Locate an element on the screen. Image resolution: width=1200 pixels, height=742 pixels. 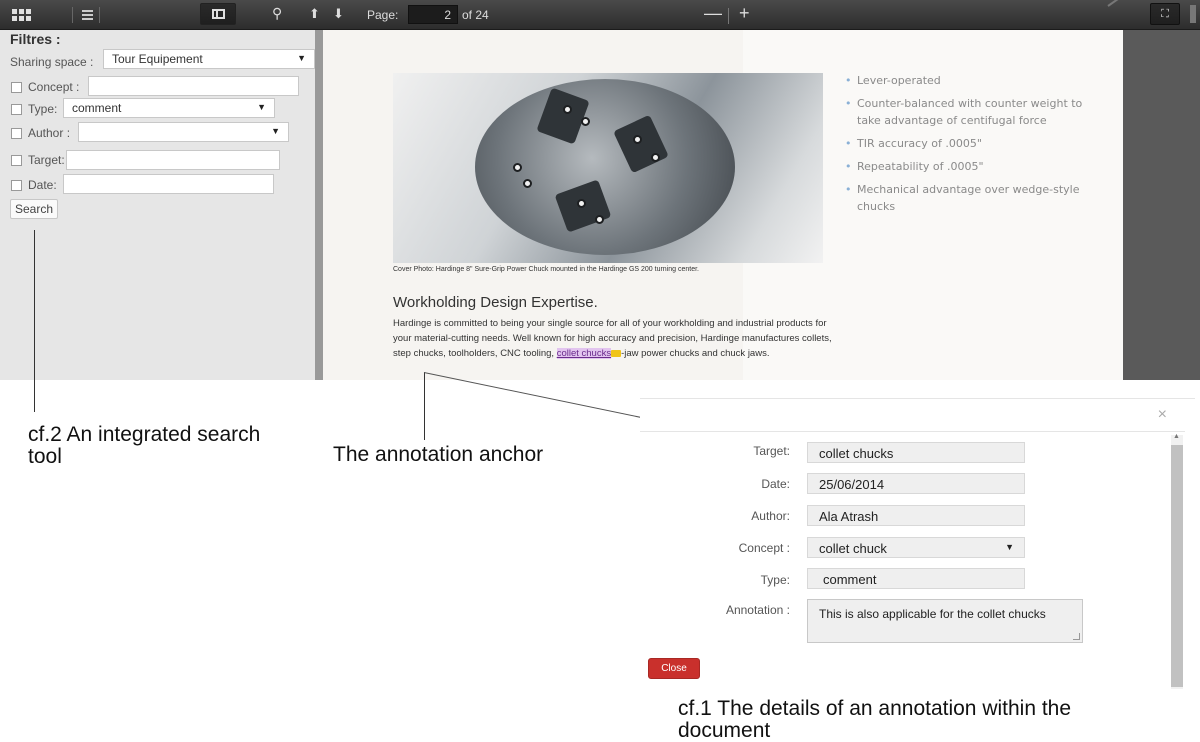
search-tool-label: cf.2 An integrated search tool is located at coordinates (144, 445).